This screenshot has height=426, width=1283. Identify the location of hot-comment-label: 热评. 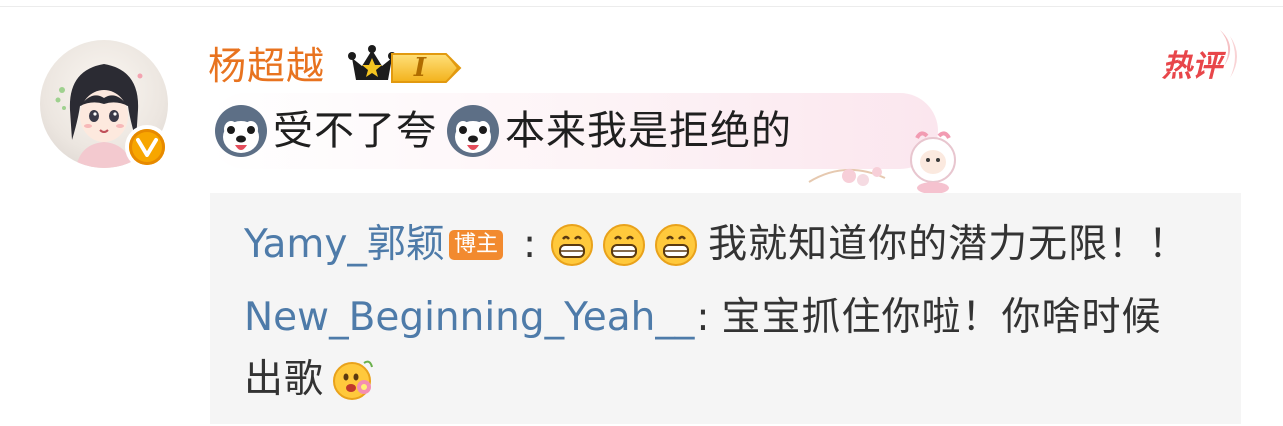
(1192, 66).